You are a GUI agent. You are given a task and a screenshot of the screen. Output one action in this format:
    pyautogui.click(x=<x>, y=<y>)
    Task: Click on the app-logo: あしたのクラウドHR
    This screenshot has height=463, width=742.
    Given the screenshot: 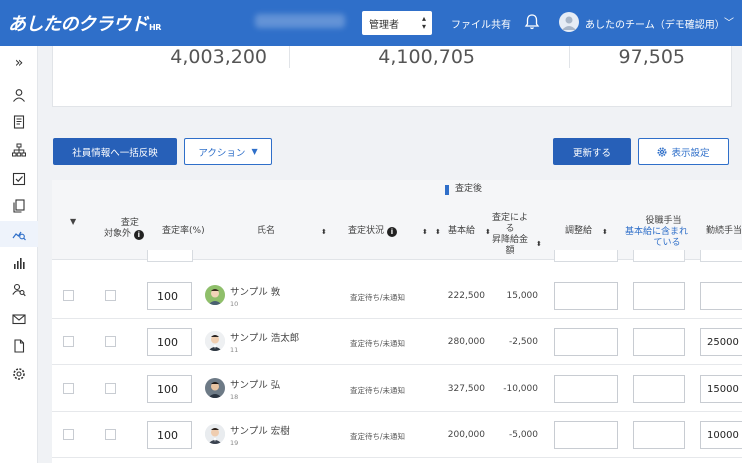 What is the action you would take?
    pyautogui.click(x=84, y=23)
    